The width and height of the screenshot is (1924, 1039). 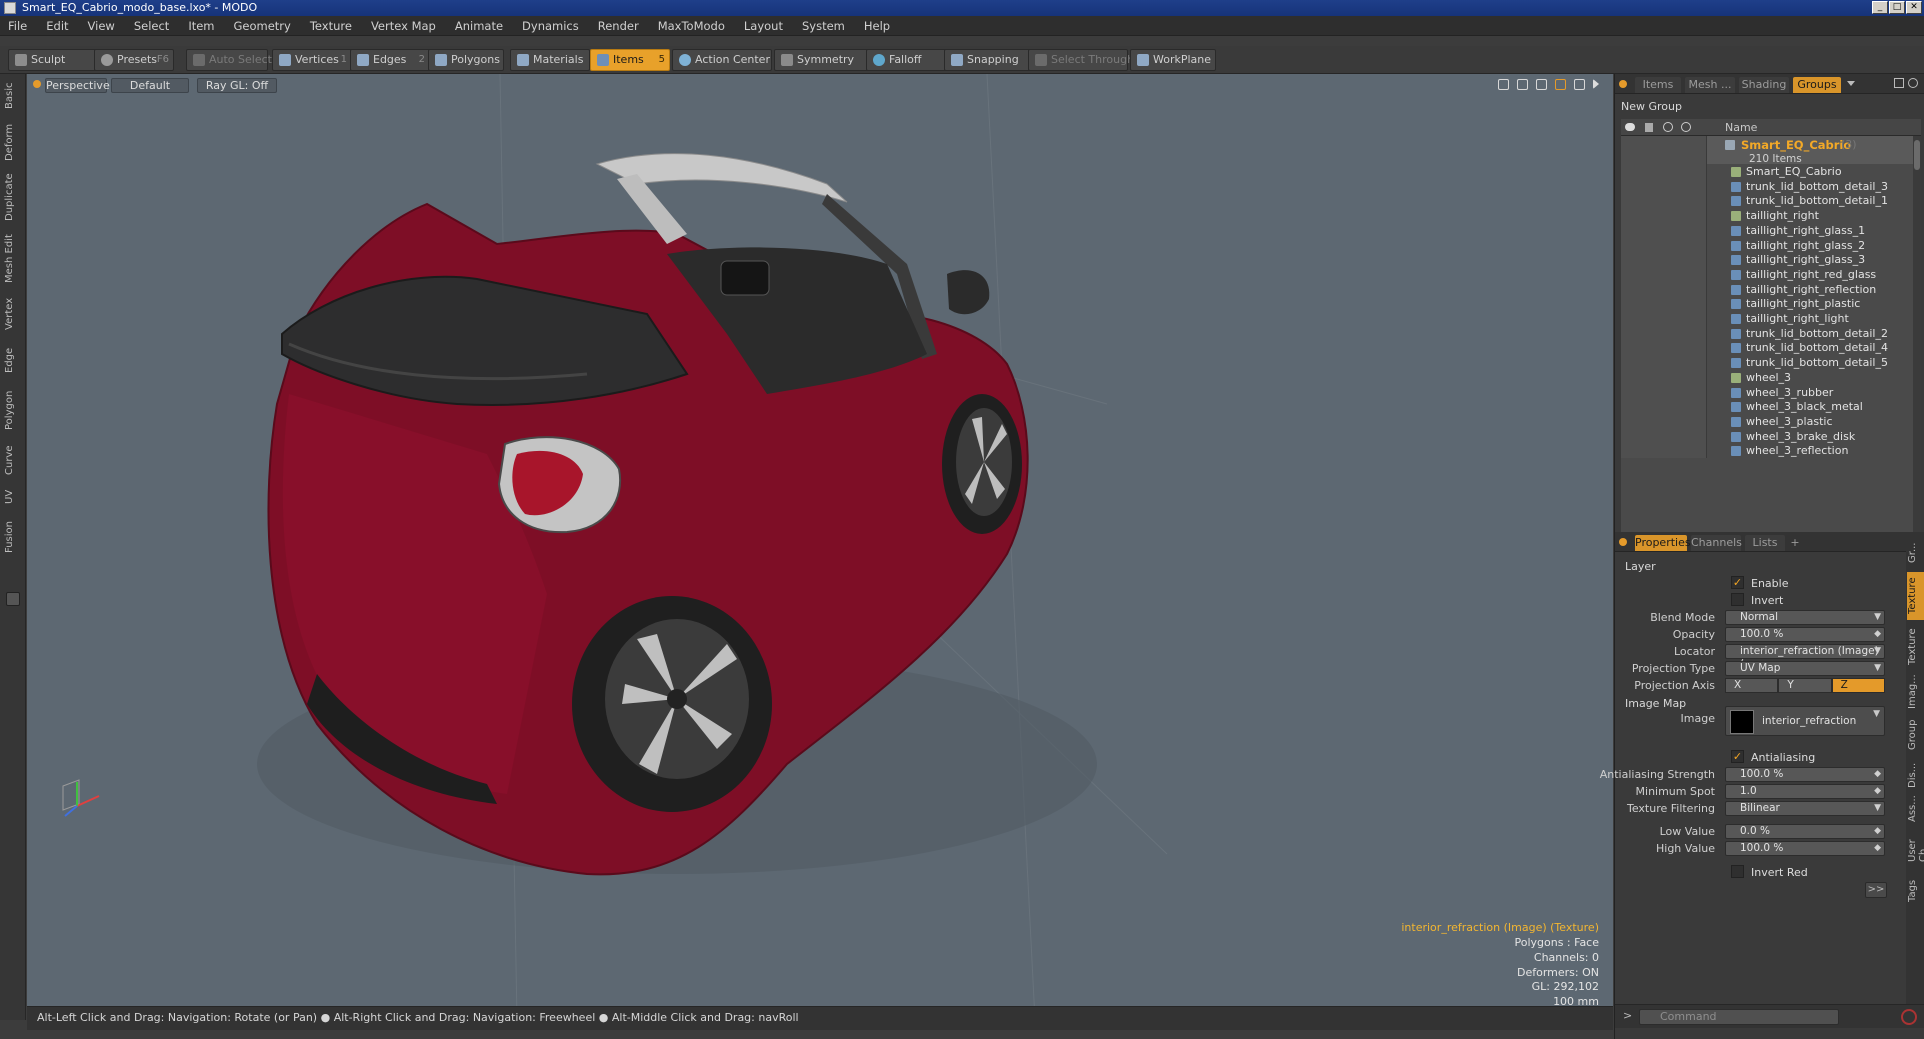 What do you see at coordinates (1913, 83) in the screenshot?
I see `panel-gear-icon` at bounding box center [1913, 83].